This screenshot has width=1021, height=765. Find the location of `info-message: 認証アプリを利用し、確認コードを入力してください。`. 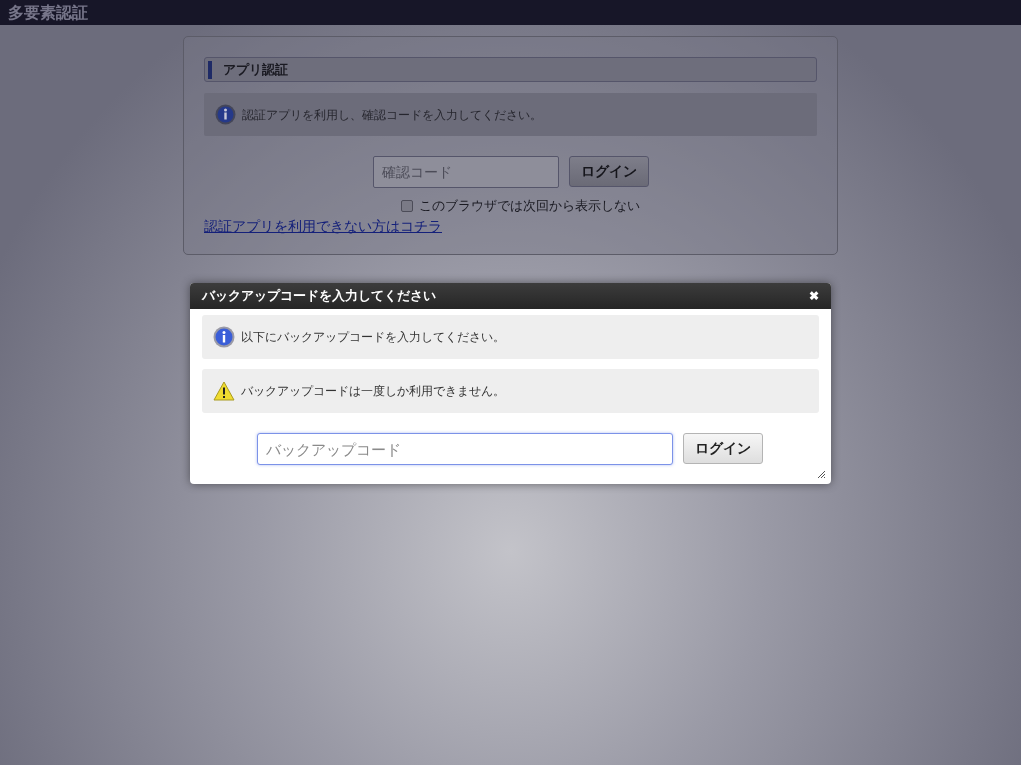

info-message: 認証アプリを利用し、確認コードを入力してください。 is located at coordinates (392, 115).